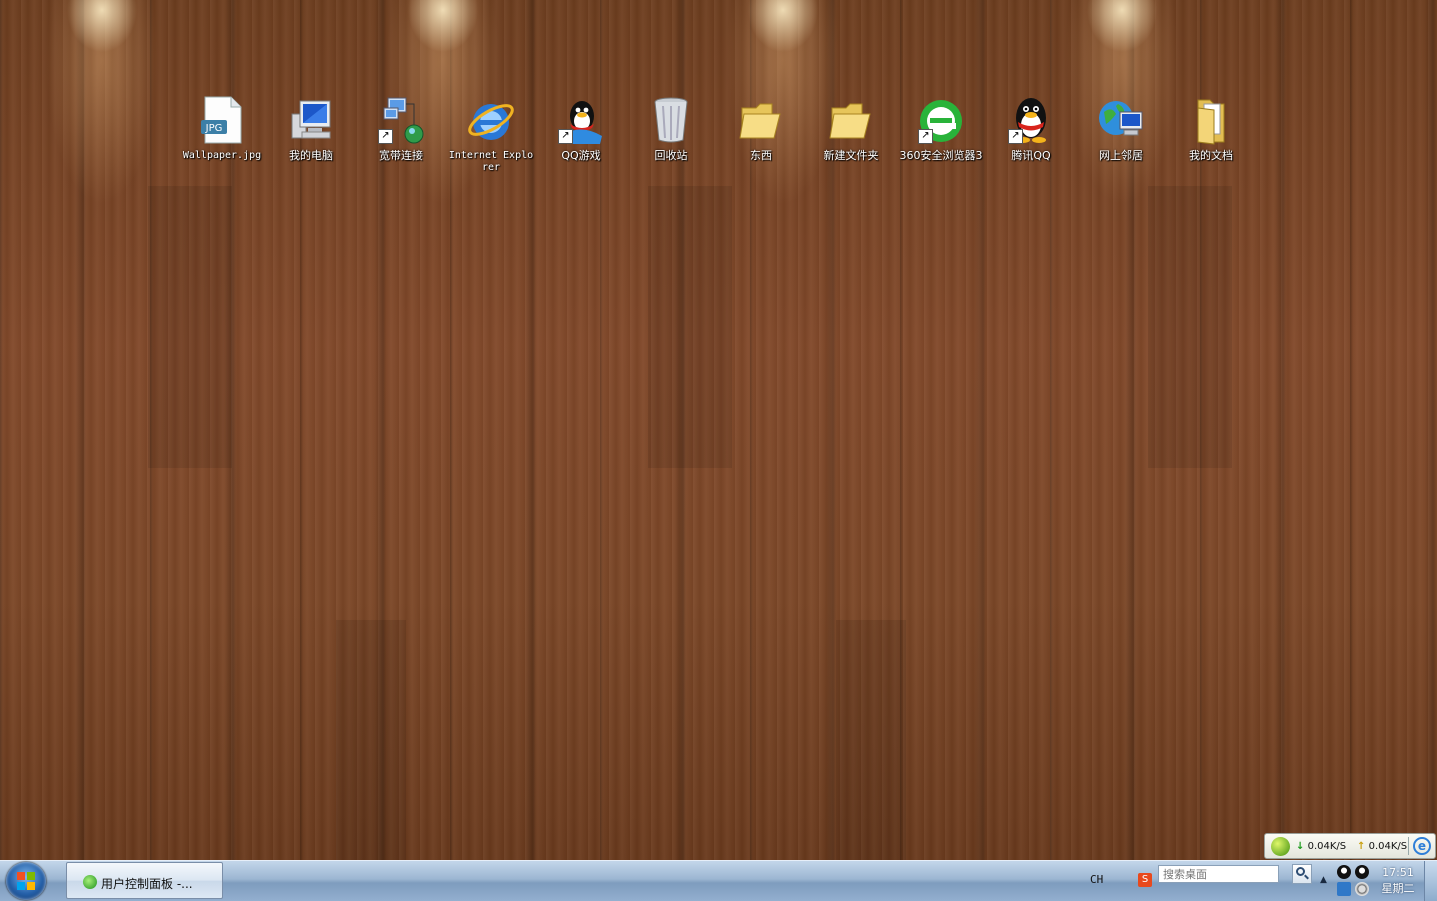 The height and width of the screenshot is (901, 1437). I want to click on qq-penguin-icon: ↗, so click(1031, 120).